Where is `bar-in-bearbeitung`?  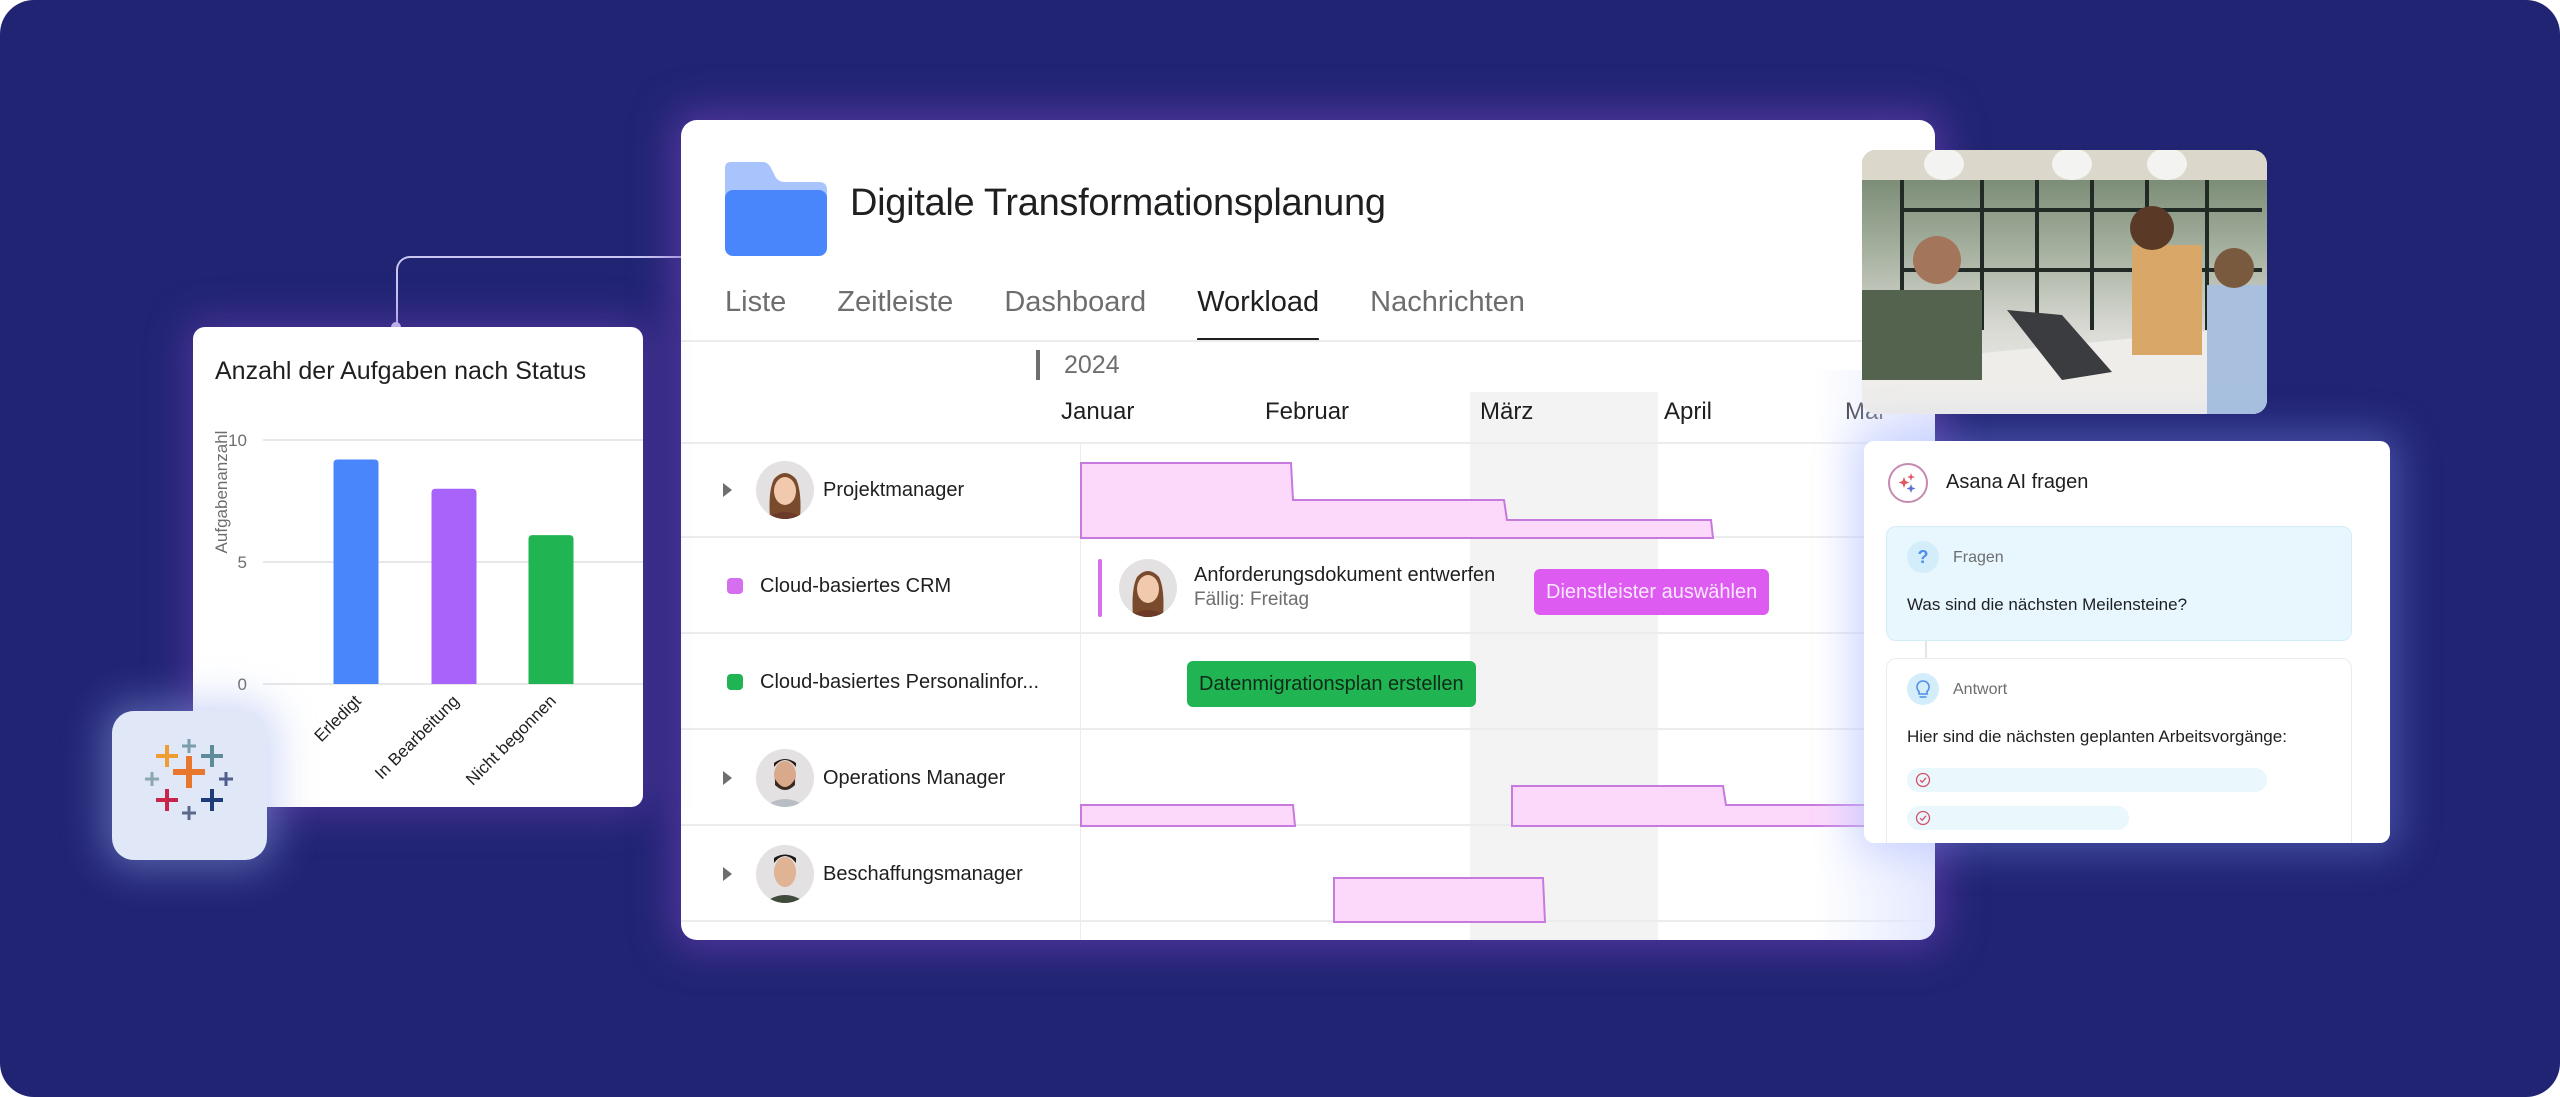
bar-in-bearbeitung is located at coordinates (454, 586).